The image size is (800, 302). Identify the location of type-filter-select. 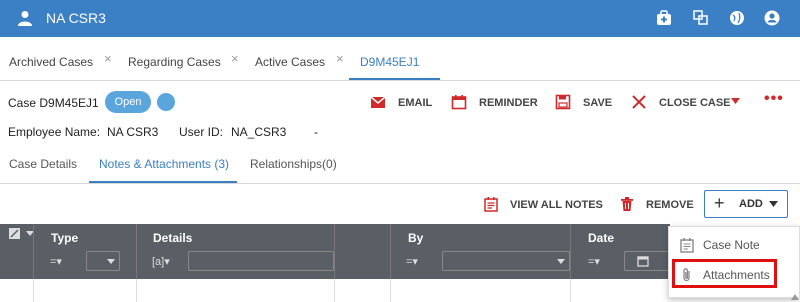
(103, 261).